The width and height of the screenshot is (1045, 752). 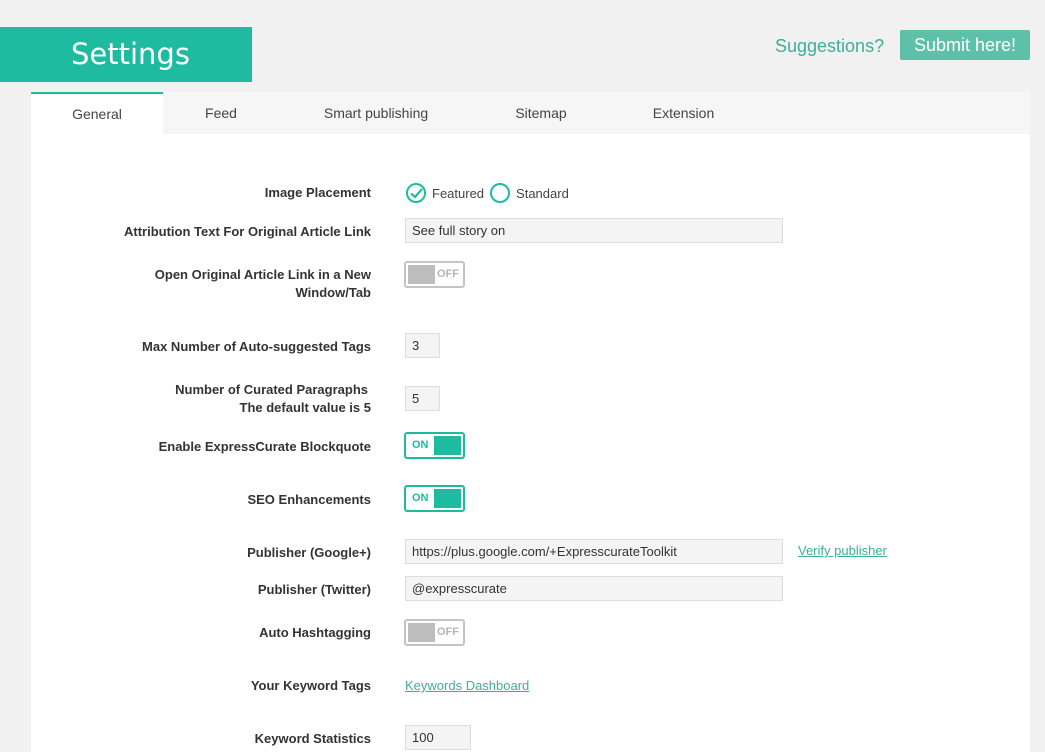 I want to click on tab-feed: Feed, so click(x=221, y=113).